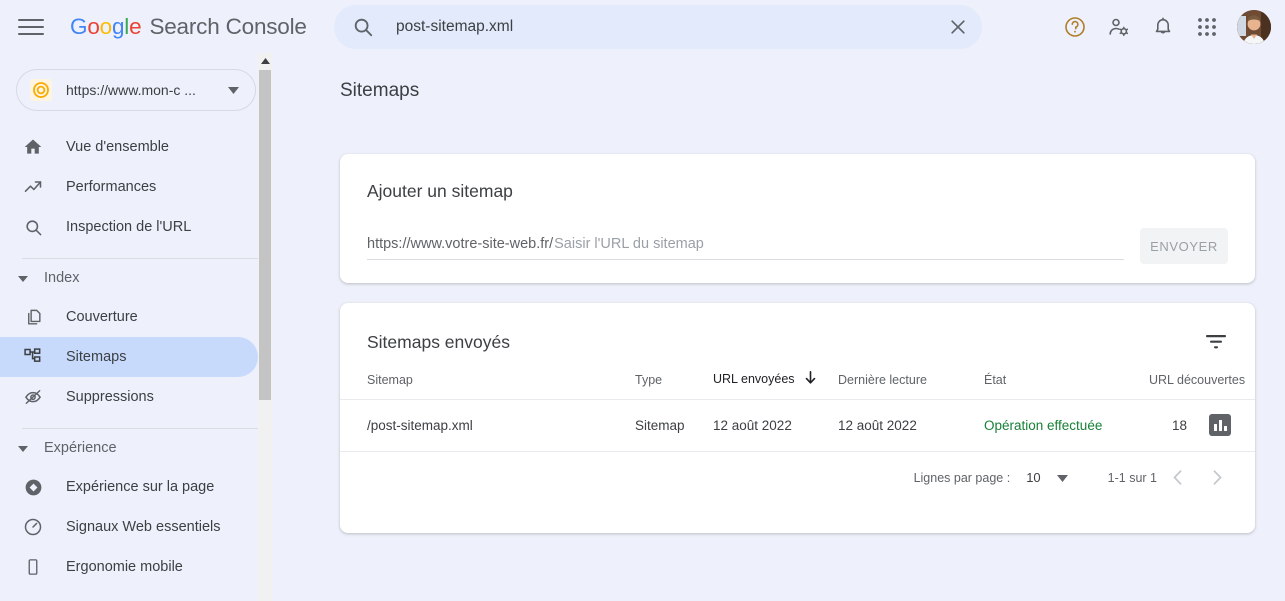 This screenshot has width=1285, height=601. What do you see at coordinates (1184, 246) in the screenshot?
I see `submit-sitemap-button: ENVOYER` at bounding box center [1184, 246].